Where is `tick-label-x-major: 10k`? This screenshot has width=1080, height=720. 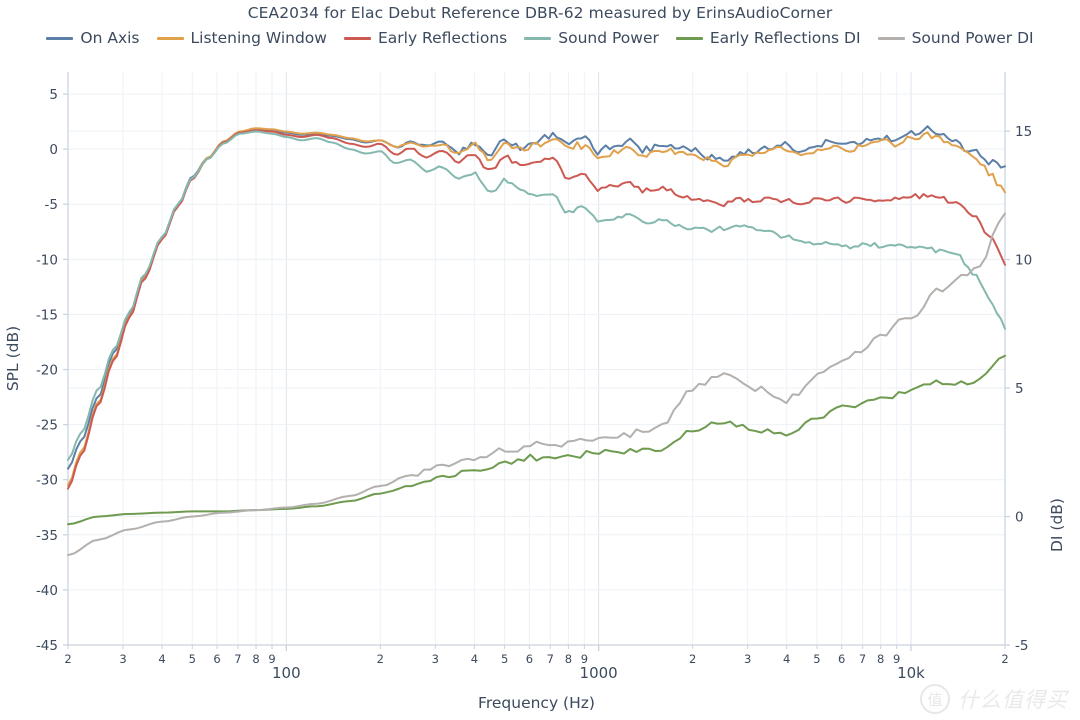
tick-label-x-major: 10k is located at coordinates (911, 673).